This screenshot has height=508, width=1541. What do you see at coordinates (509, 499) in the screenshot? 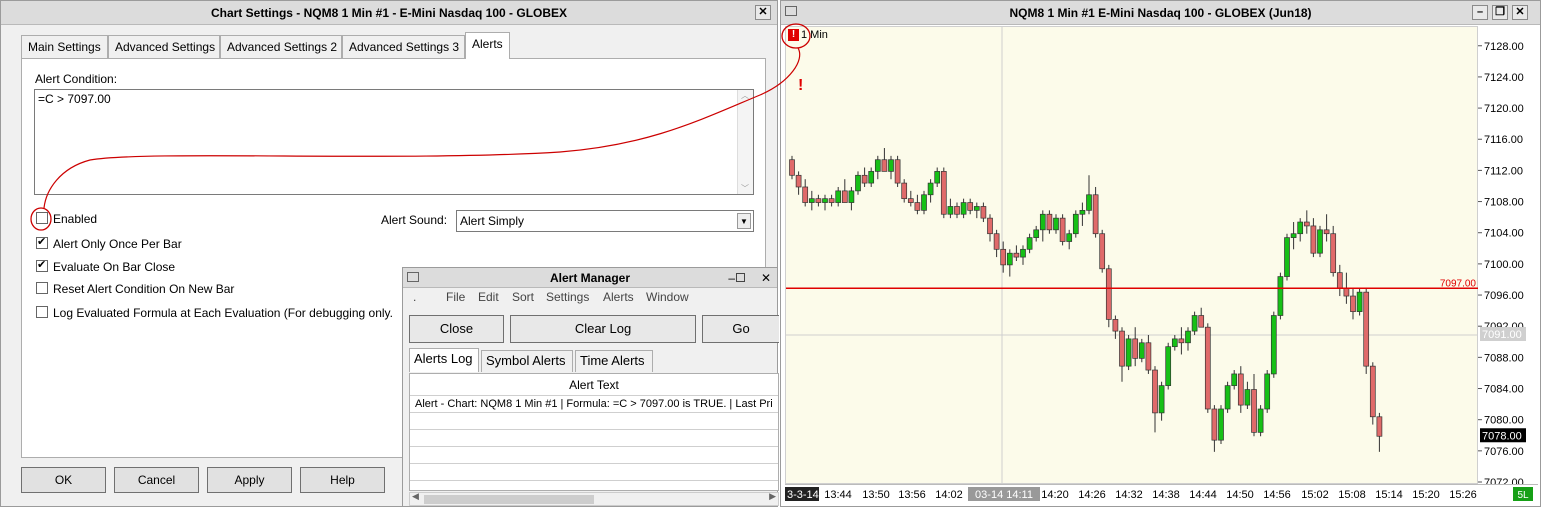
I see `scroll-thumb` at bounding box center [509, 499].